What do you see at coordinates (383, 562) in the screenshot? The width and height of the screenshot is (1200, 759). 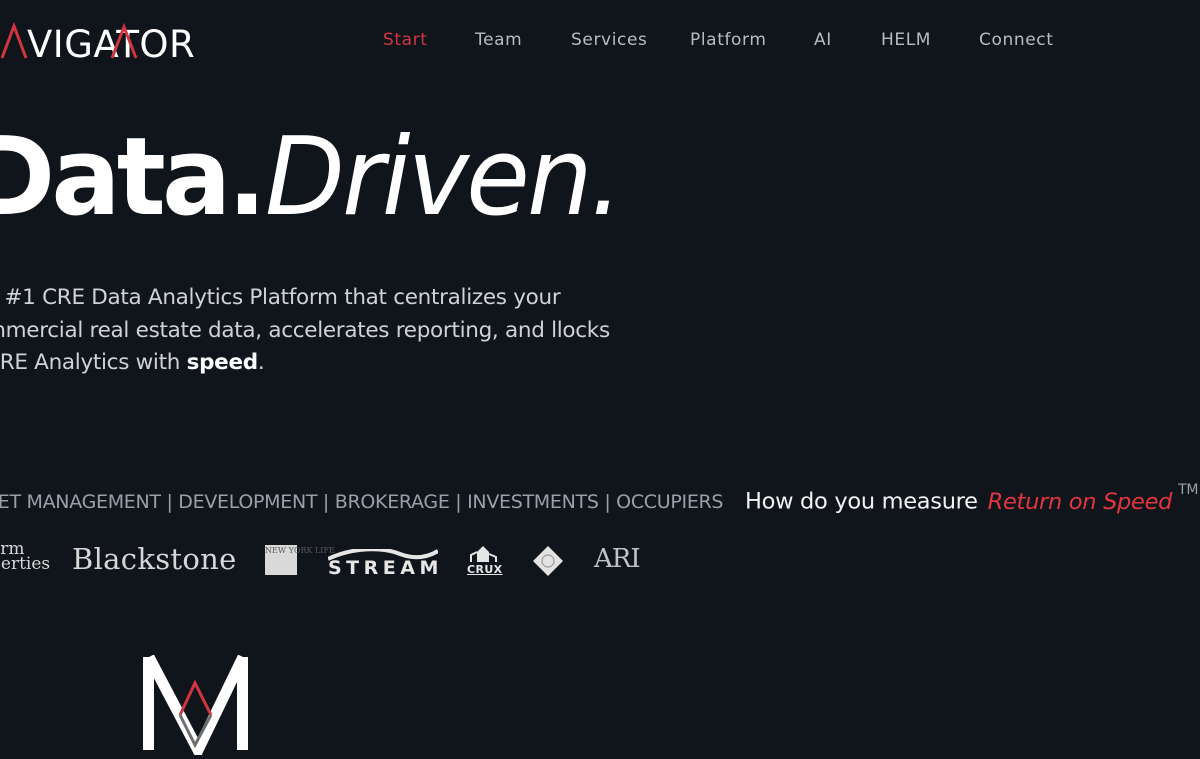 I see `client-logo-stream: STREAM` at bounding box center [383, 562].